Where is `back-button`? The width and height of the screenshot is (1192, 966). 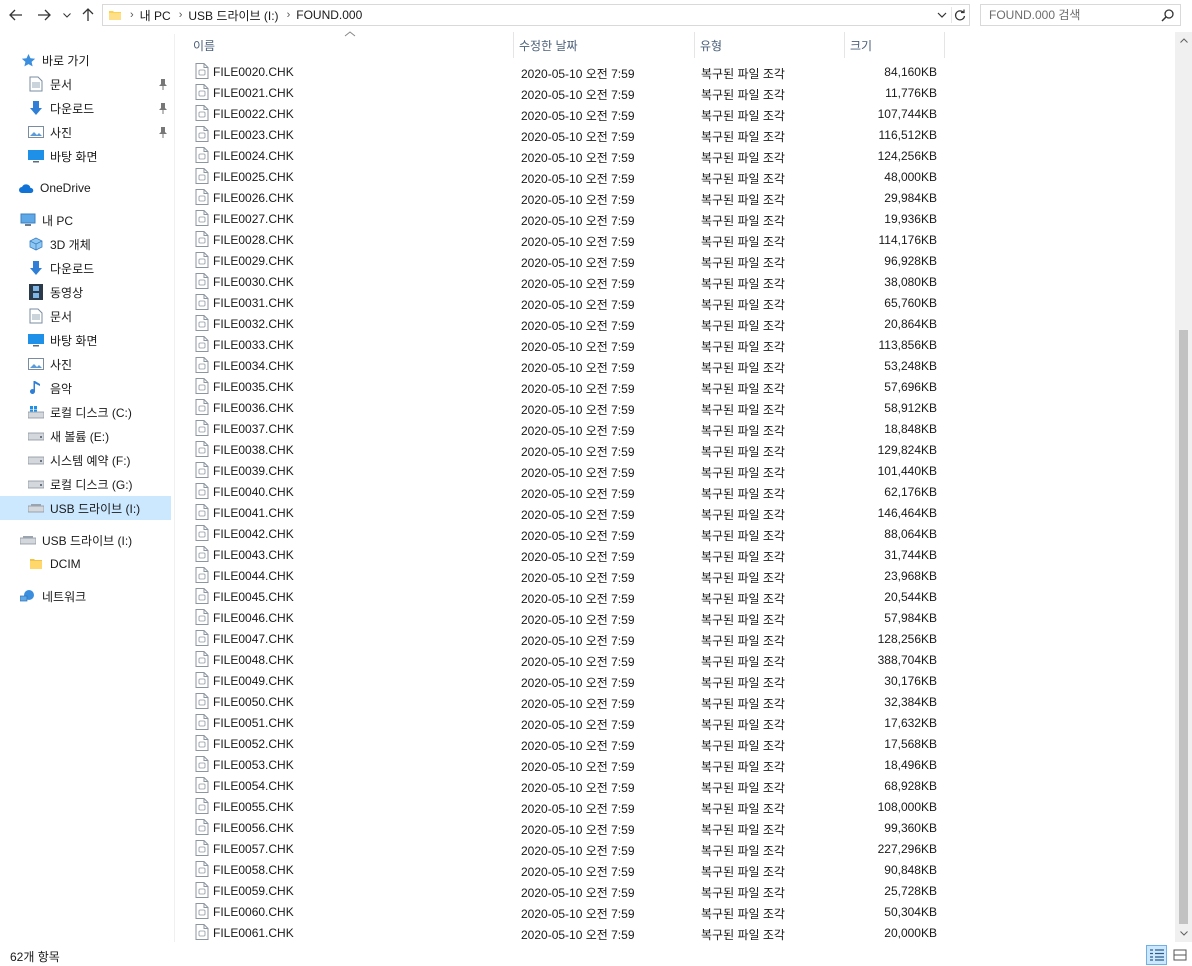 back-button is located at coordinates (16, 15).